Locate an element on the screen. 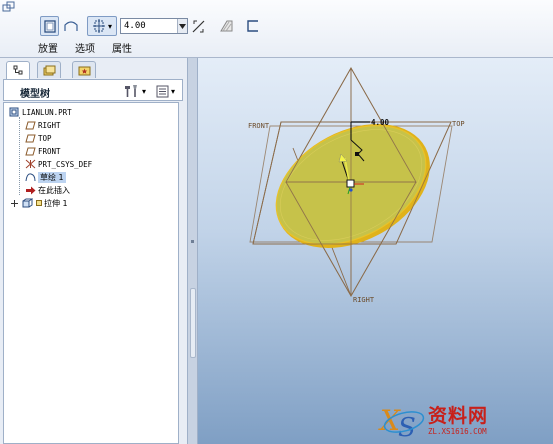  chevron-down-icon is located at coordinates (182, 26).